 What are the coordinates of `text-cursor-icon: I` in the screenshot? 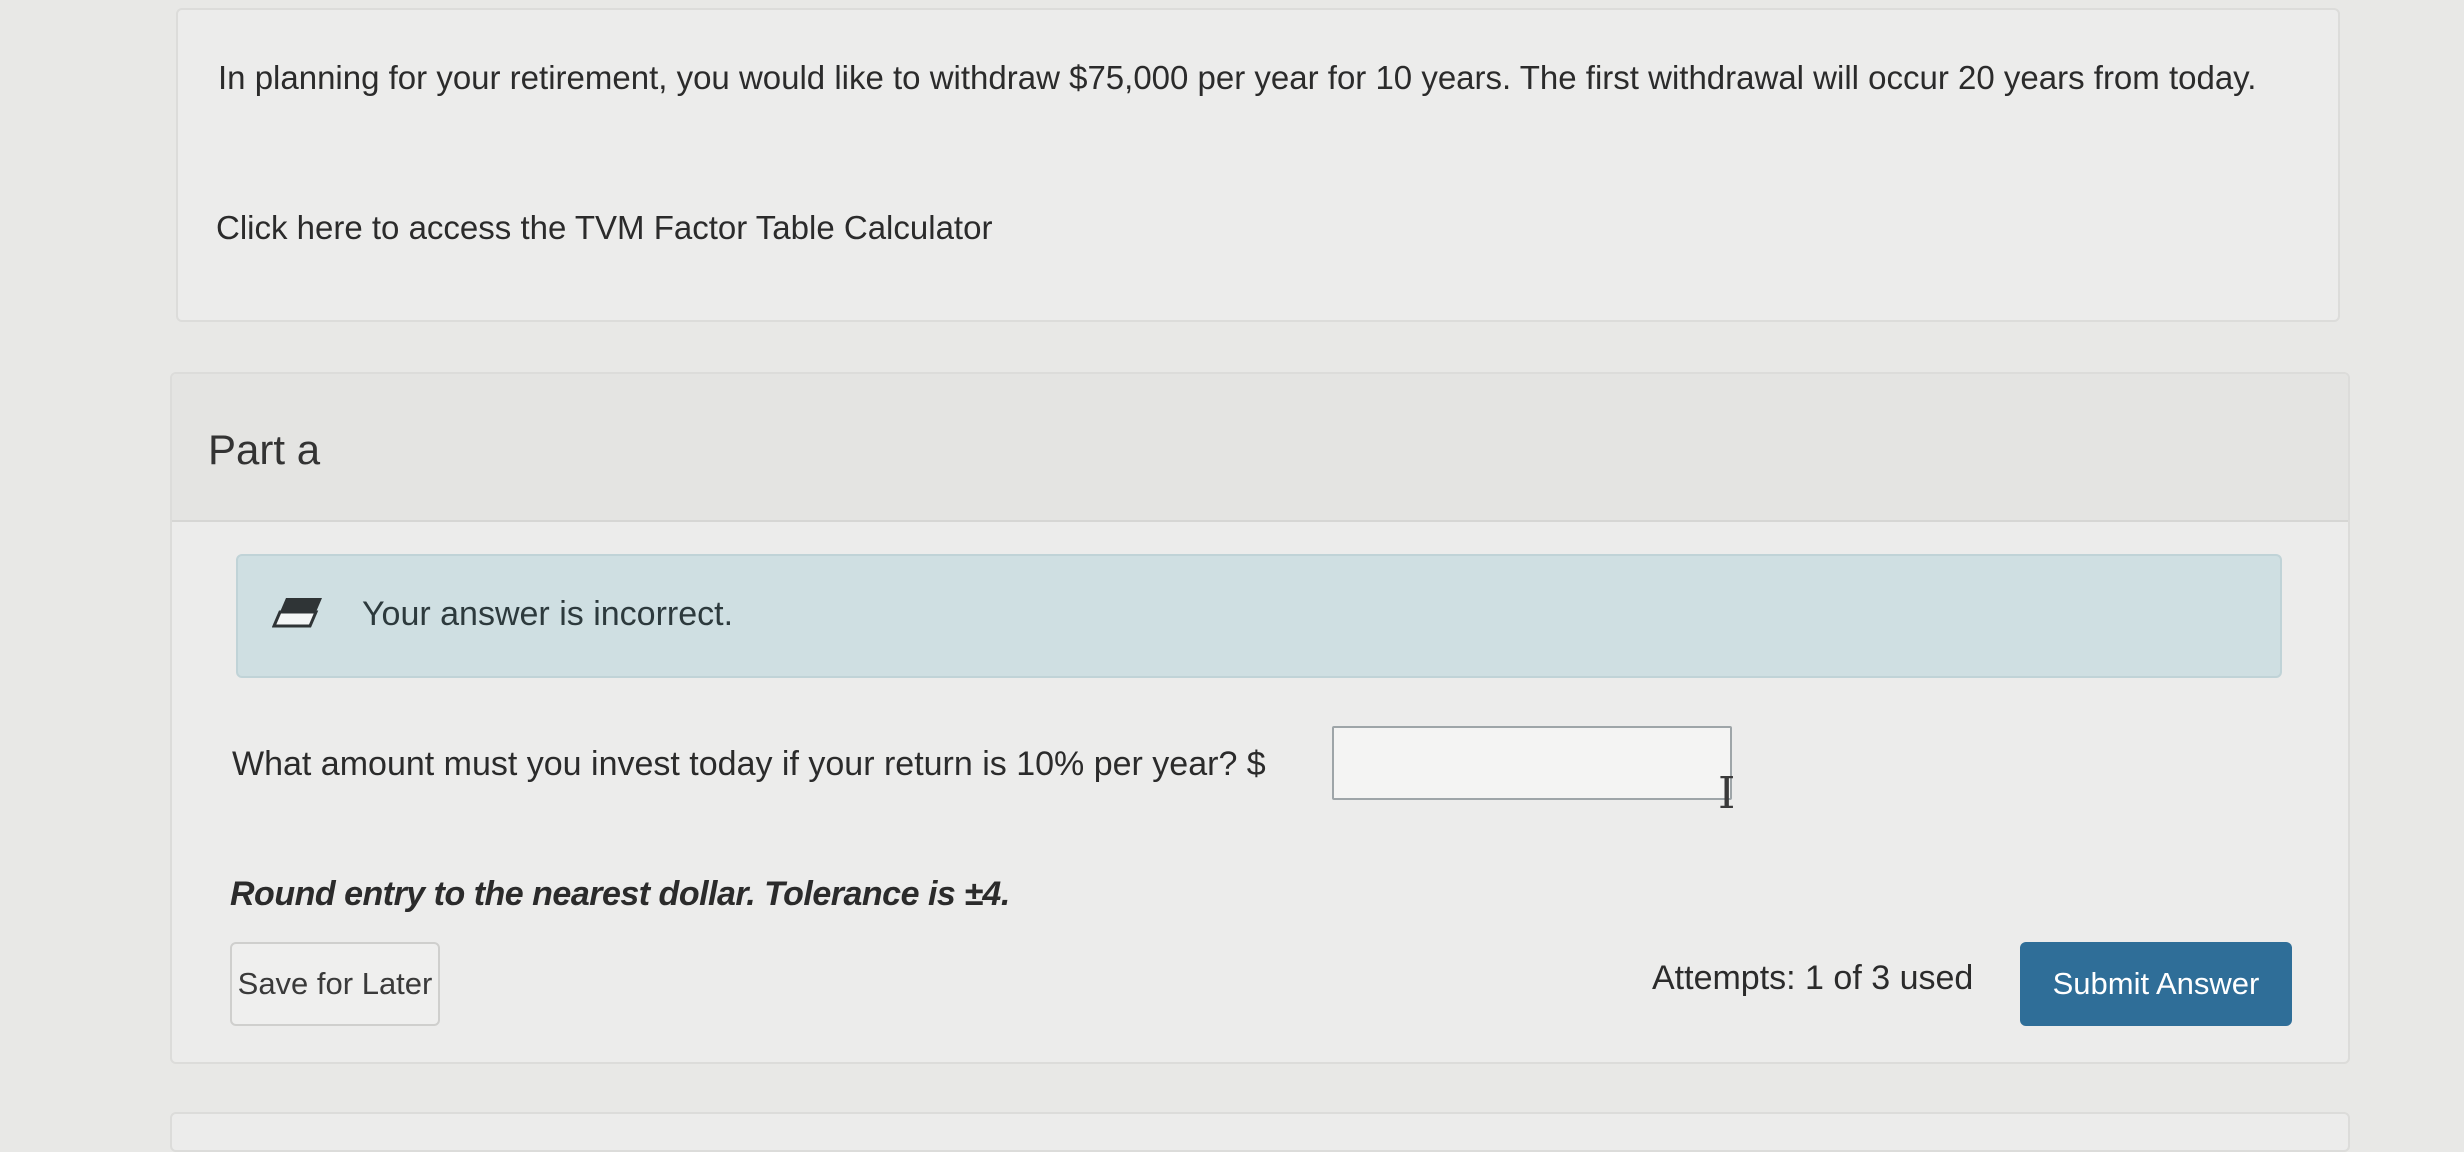 It's located at (1727, 793).